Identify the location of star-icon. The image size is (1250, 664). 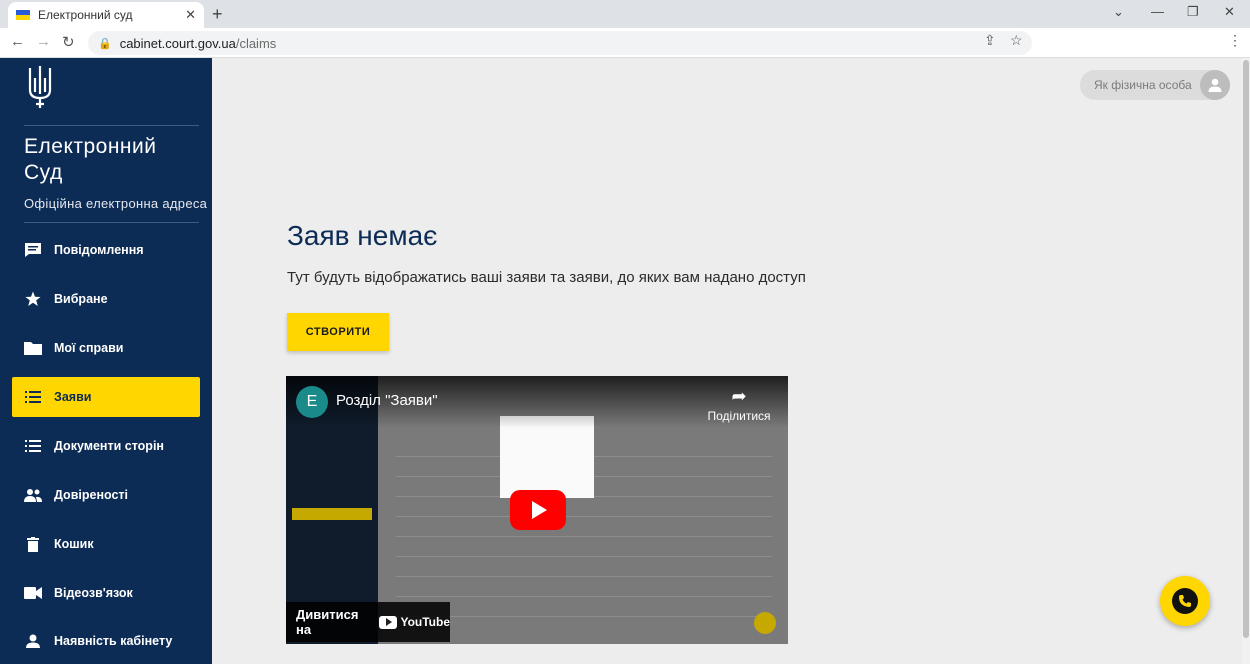
(33, 299).